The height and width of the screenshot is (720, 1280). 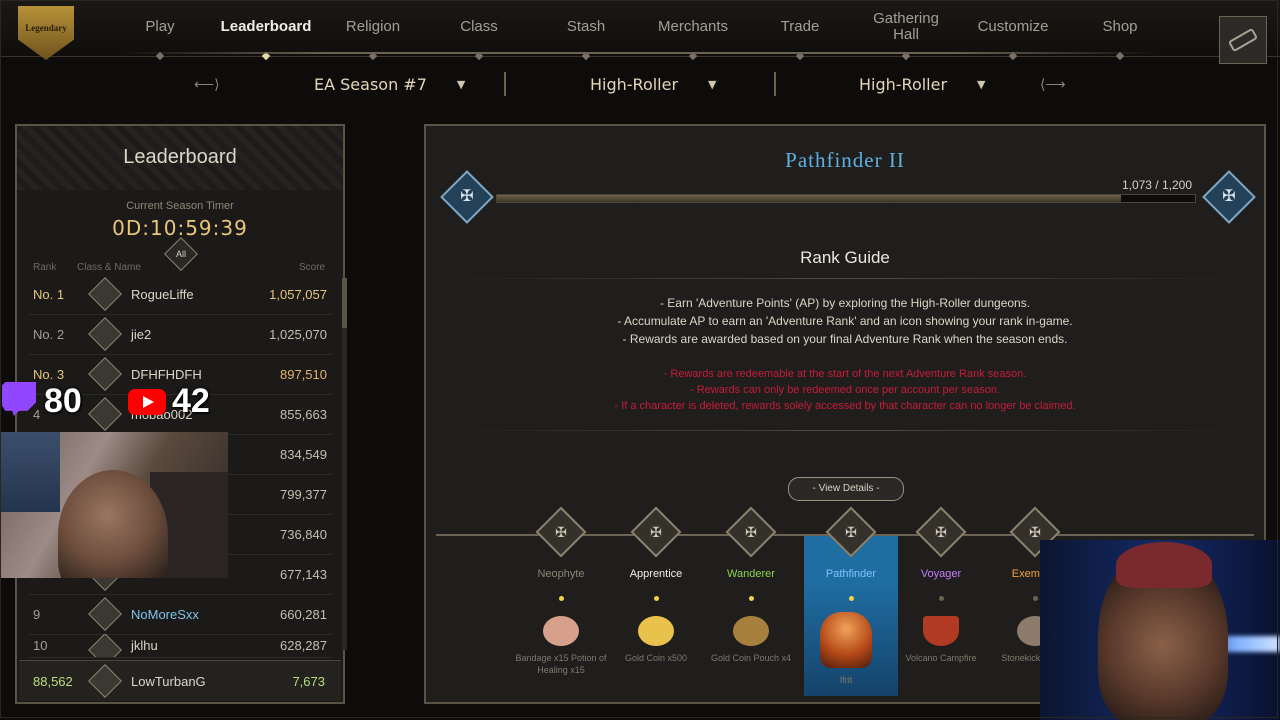 I want to click on timer-label: Current Season Timer, so click(x=180, y=206).